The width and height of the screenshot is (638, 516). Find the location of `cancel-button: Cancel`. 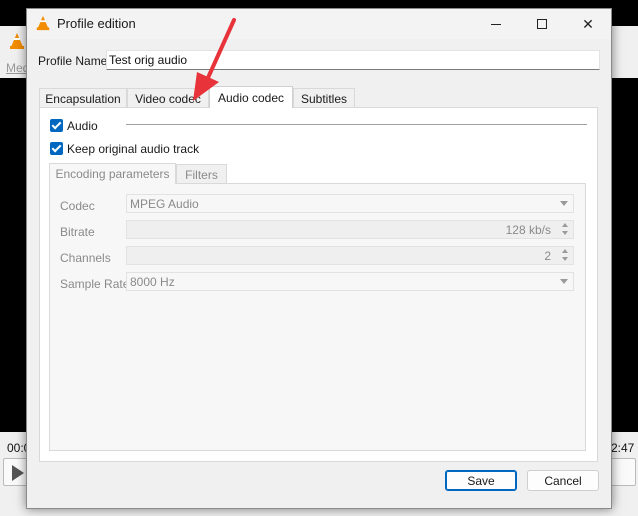

cancel-button: Cancel is located at coordinates (563, 480).